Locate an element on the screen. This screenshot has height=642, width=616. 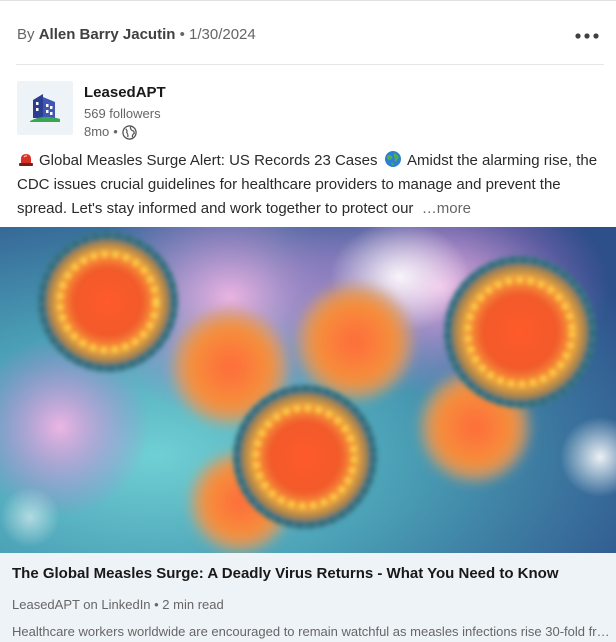
post-meta: 8mo • is located at coordinates (125, 132).